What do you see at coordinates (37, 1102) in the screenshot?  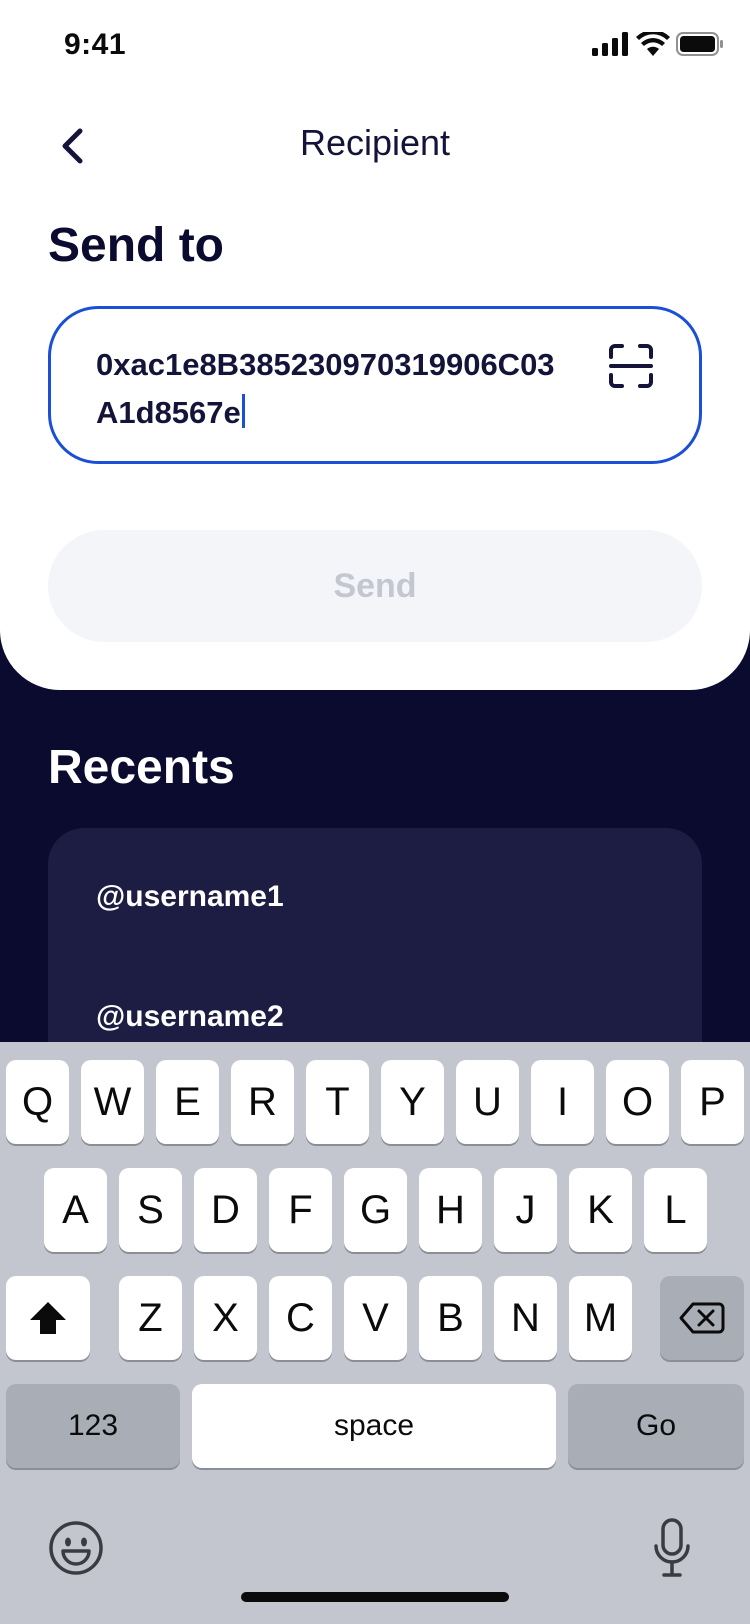 I see `key-q: Q` at bounding box center [37, 1102].